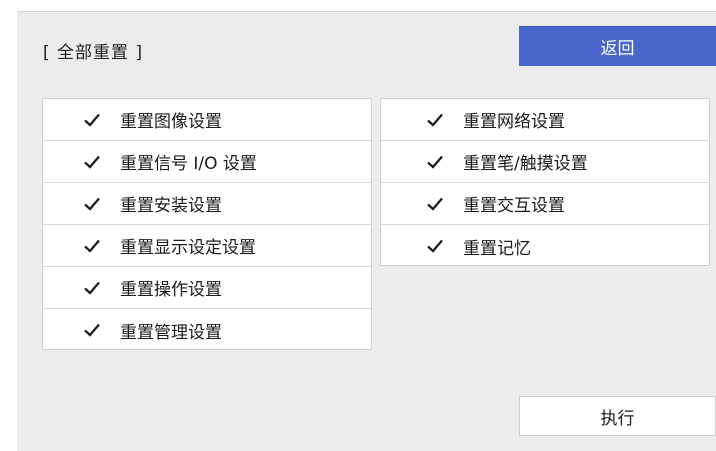 The image size is (716, 451). I want to click on reset-option-signal-io: 重置信号 I/O 设置, so click(207, 162).